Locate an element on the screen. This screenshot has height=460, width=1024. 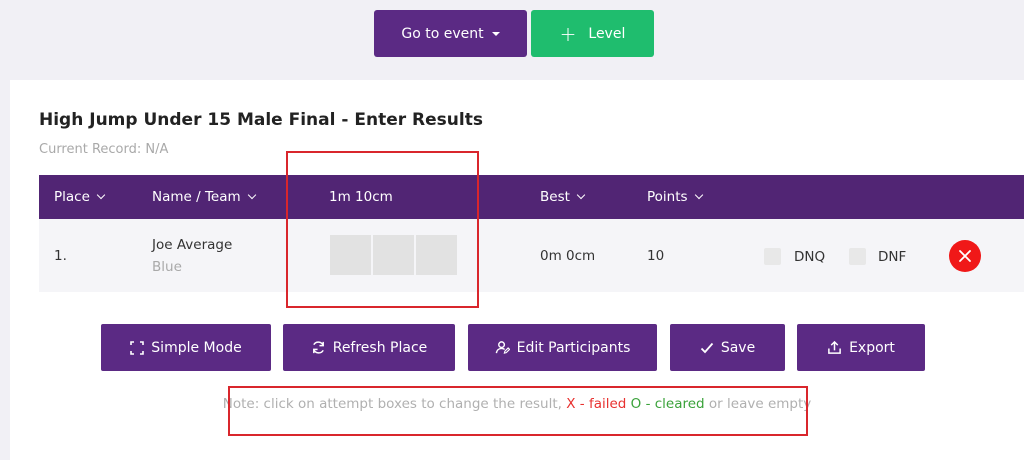
caret-down-icon is located at coordinates (495, 33).